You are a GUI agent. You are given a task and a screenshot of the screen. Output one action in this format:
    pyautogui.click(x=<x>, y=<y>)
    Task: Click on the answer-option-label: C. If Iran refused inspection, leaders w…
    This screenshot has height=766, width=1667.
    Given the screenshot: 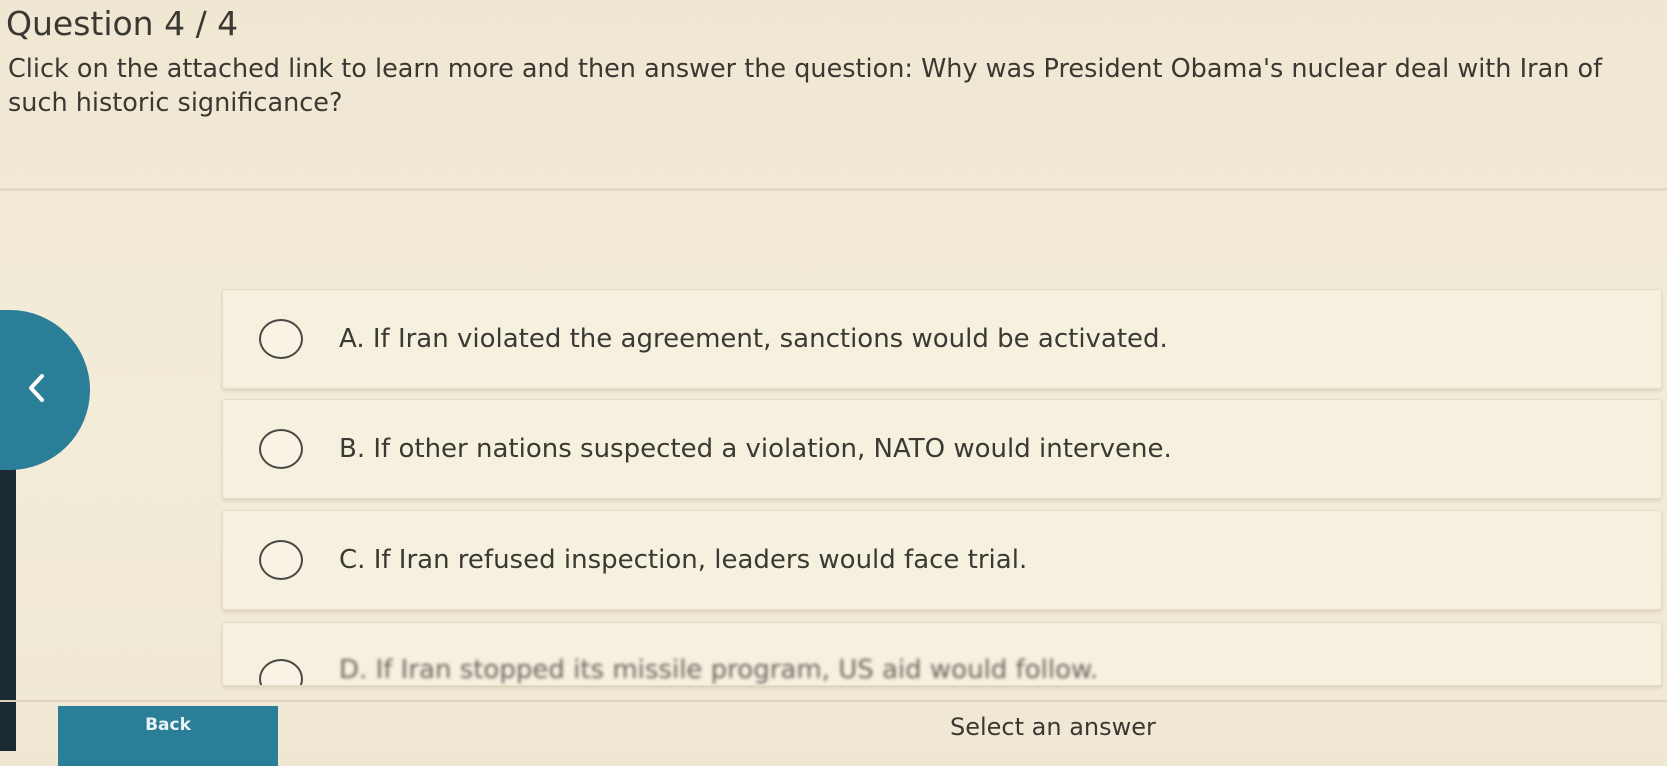 What is the action you would take?
    pyautogui.click(x=683, y=560)
    